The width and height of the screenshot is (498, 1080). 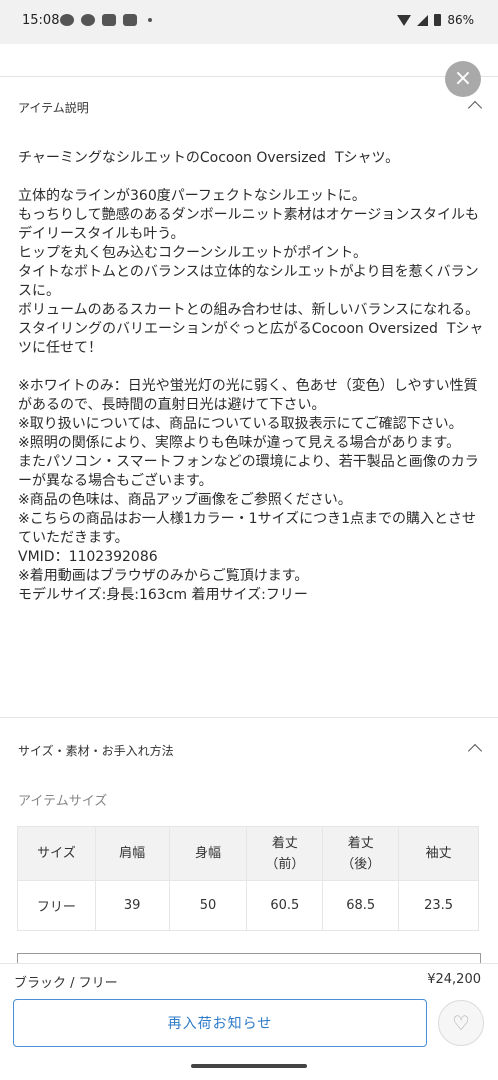 I want to click on length-front-cell: 60.5, so click(x=285, y=905).